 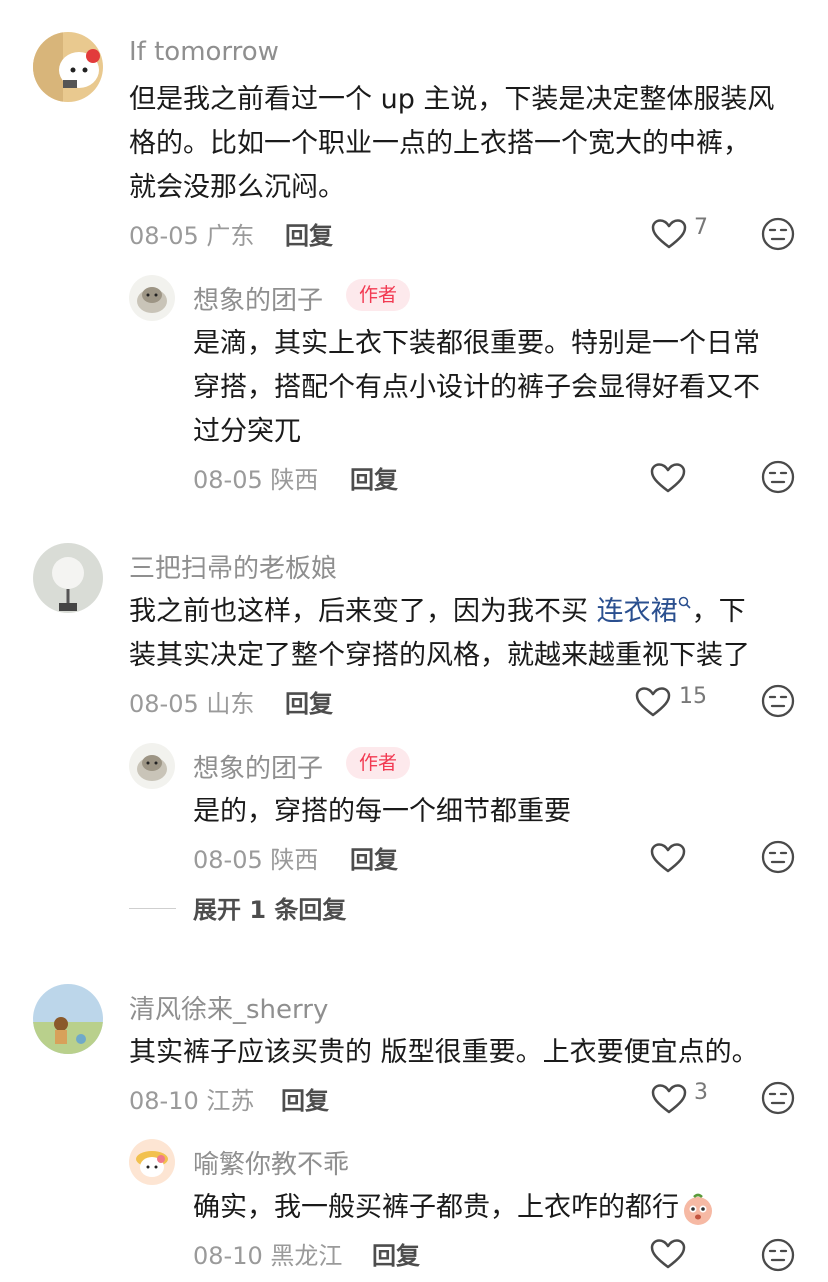 I want to click on comment-text-line: 但是我之前看过一个 up 主说，下装是决定整体服装风, so click(x=452, y=99).